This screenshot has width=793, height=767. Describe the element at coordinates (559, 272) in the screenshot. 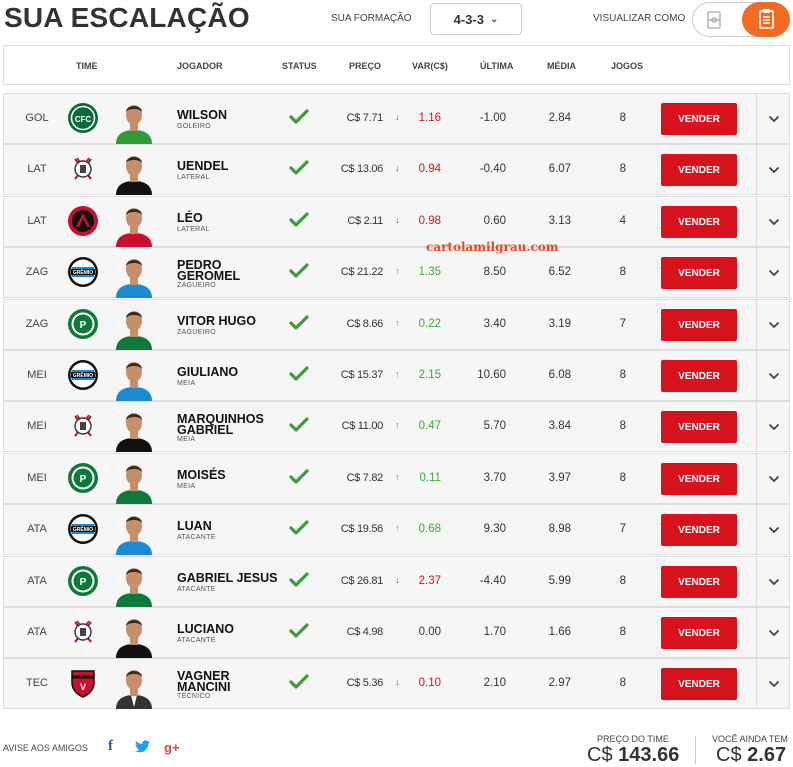

I see `average-value: 6.52` at that location.